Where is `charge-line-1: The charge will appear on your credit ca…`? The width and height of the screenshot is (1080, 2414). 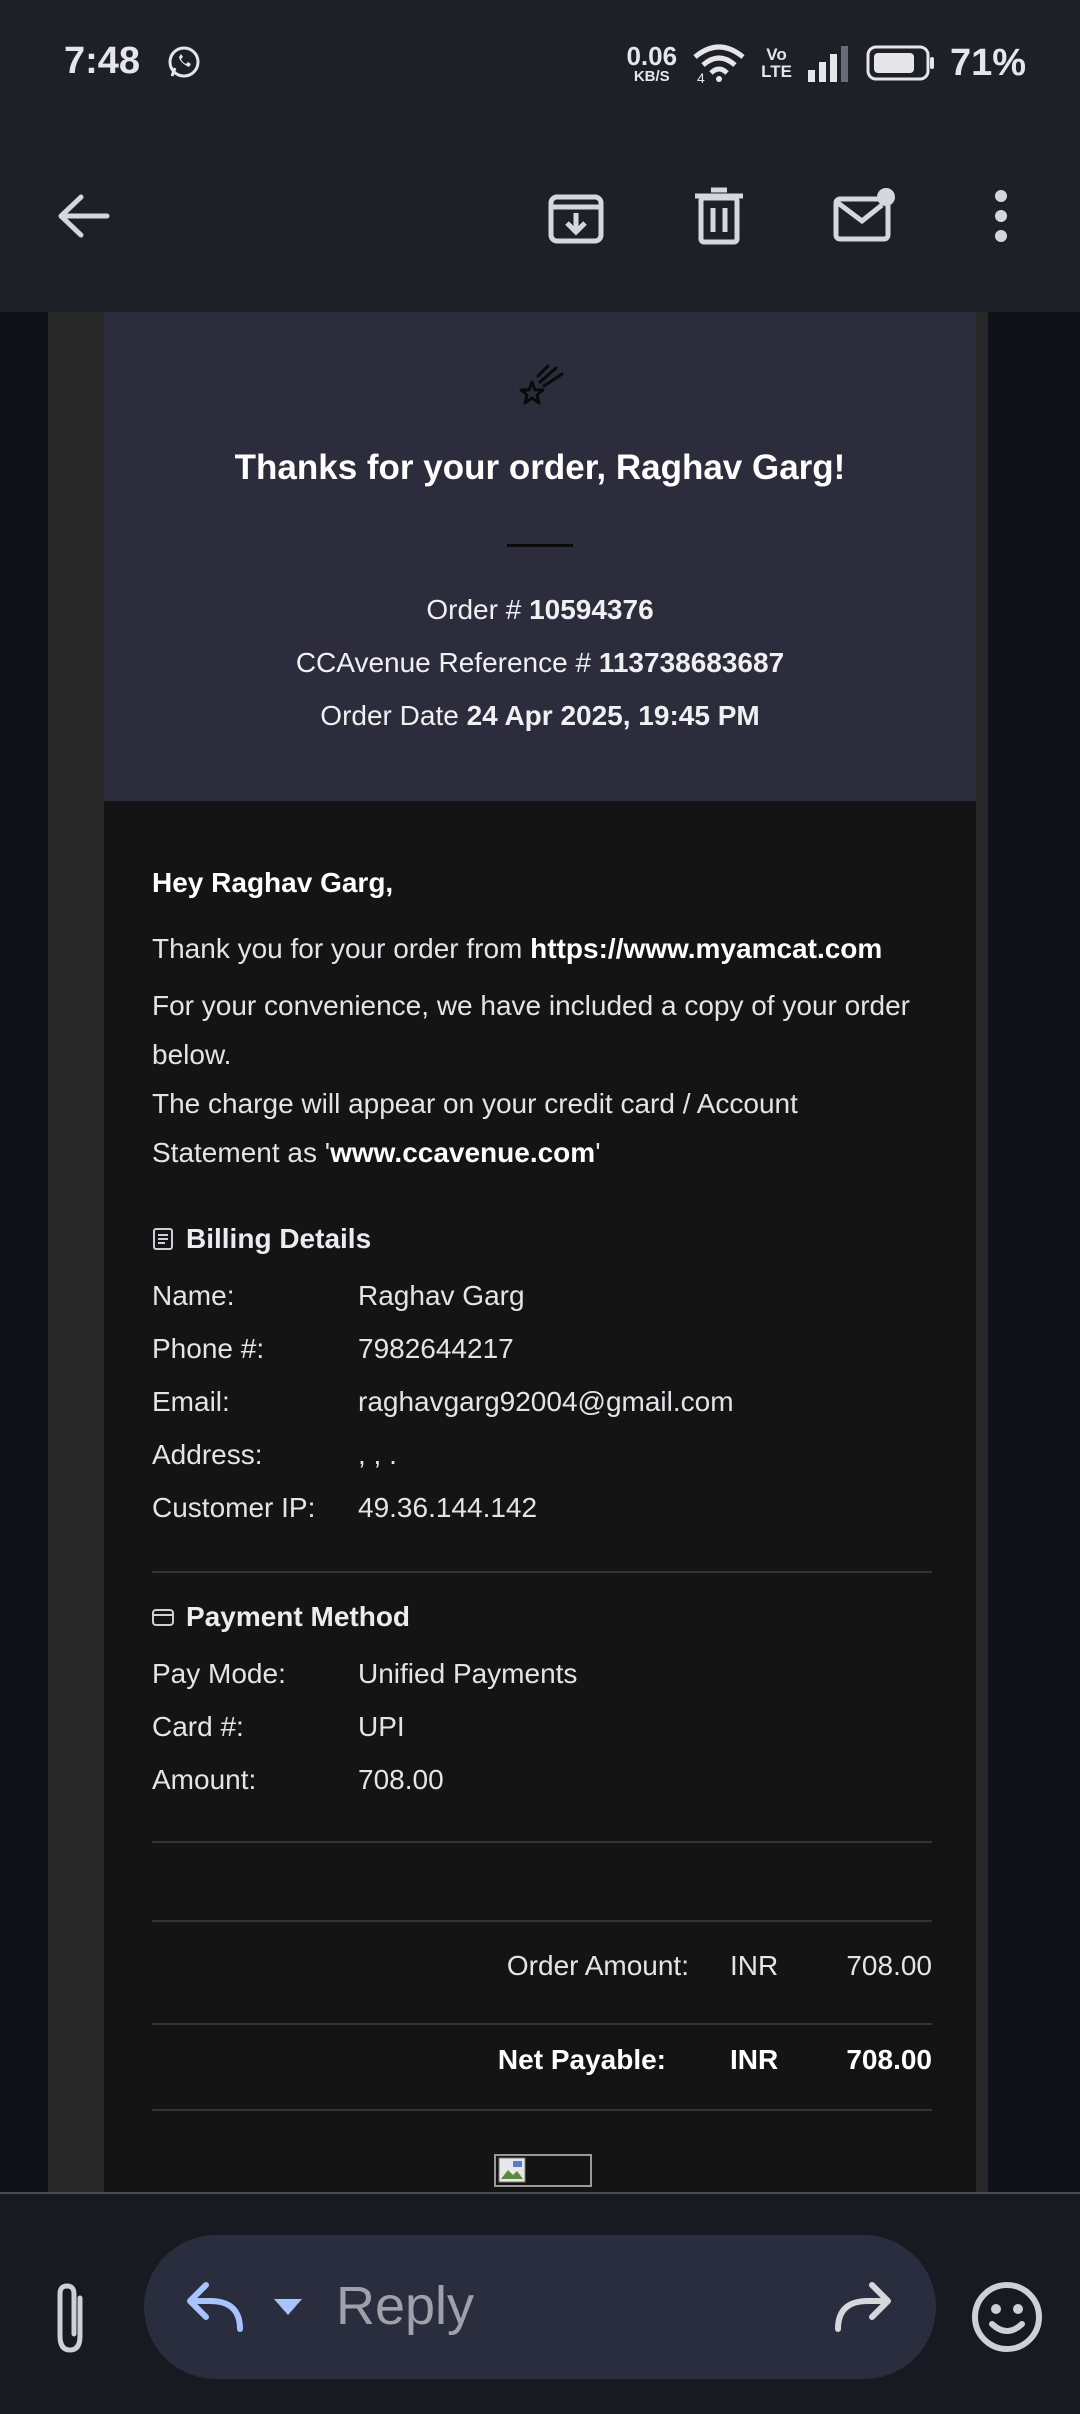
charge-line-1: The charge will appear on your credit ca… is located at coordinates (475, 1103).